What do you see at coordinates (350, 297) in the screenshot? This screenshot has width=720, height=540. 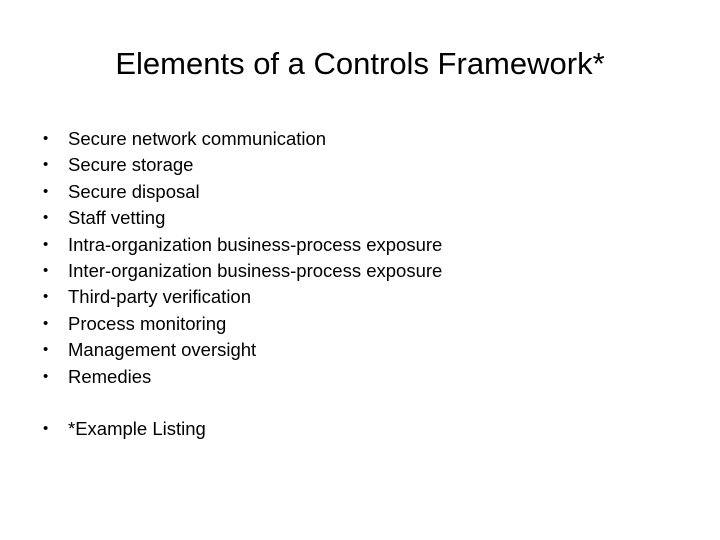 I see `list-item: • Third-party verification` at bounding box center [350, 297].